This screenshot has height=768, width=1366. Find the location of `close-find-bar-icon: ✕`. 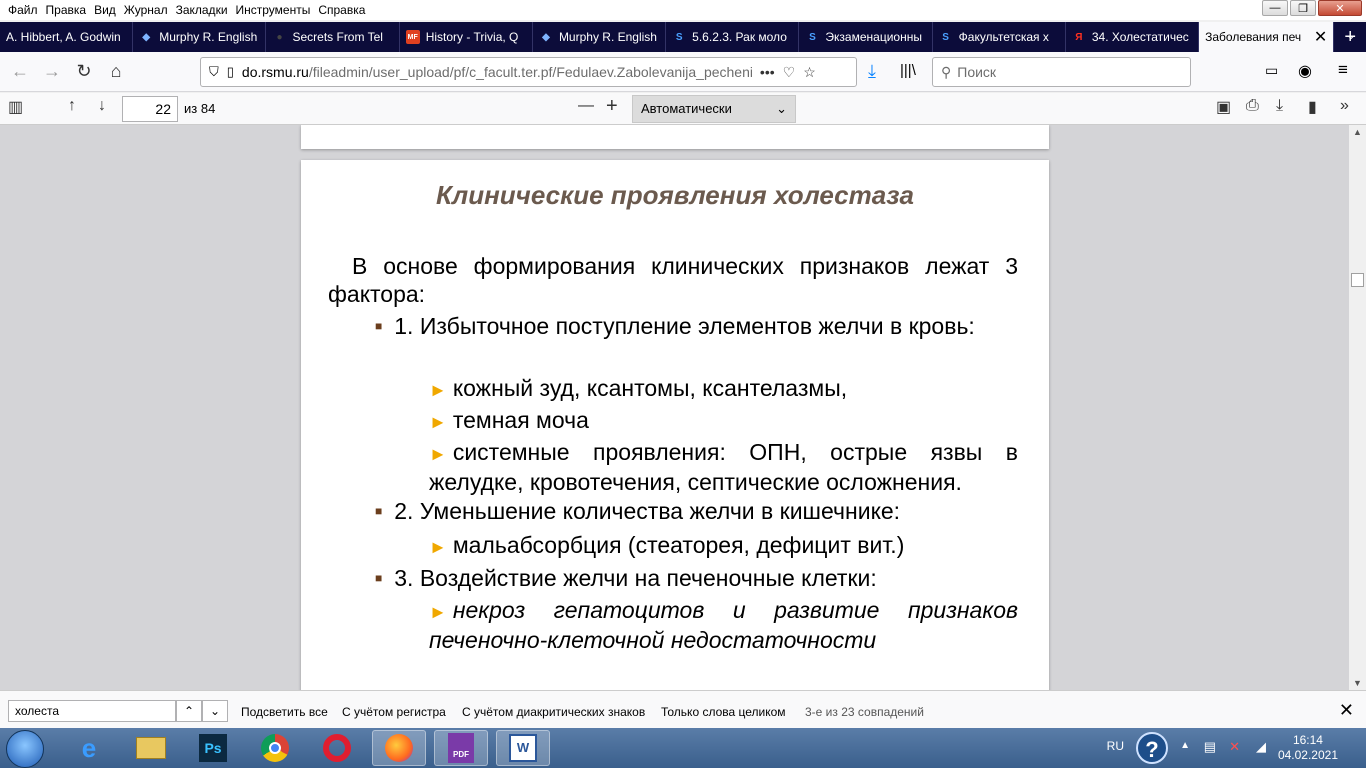

close-find-bar-icon: ✕ is located at coordinates (1346, 710).